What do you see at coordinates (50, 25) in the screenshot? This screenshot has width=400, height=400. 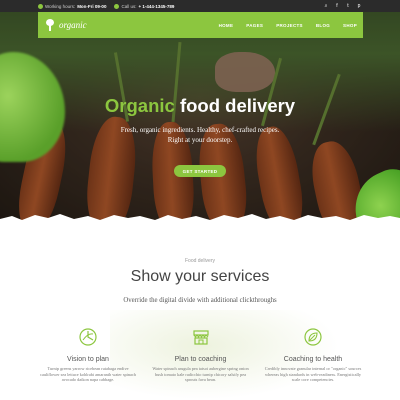 I see `tree-logo-icon` at bounding box center [50, 25].